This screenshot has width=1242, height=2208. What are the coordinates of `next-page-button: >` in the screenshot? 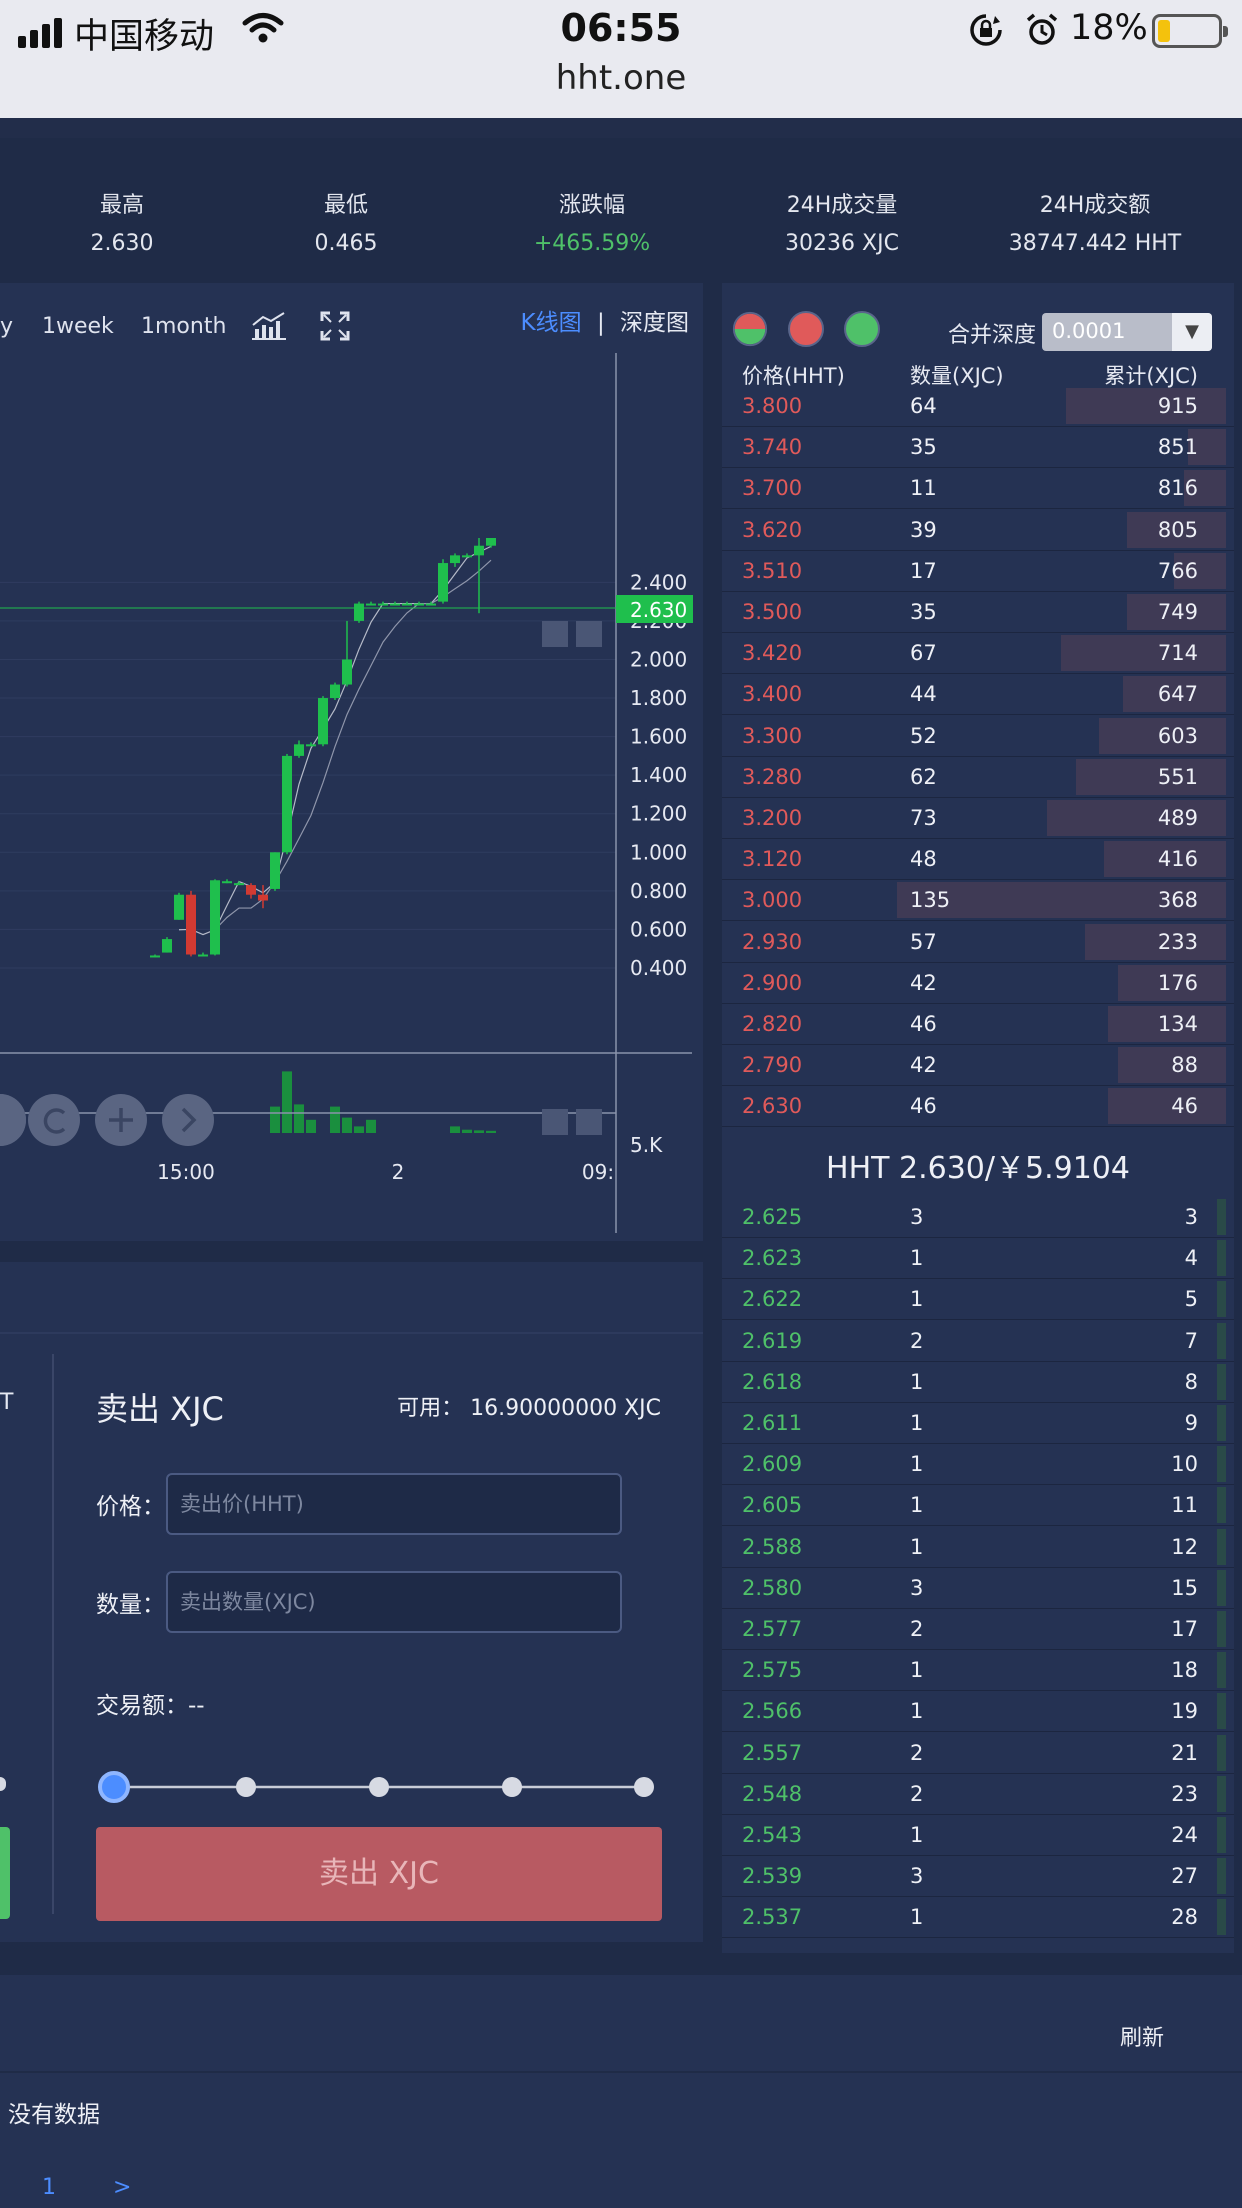 It's located at (122, 2187).